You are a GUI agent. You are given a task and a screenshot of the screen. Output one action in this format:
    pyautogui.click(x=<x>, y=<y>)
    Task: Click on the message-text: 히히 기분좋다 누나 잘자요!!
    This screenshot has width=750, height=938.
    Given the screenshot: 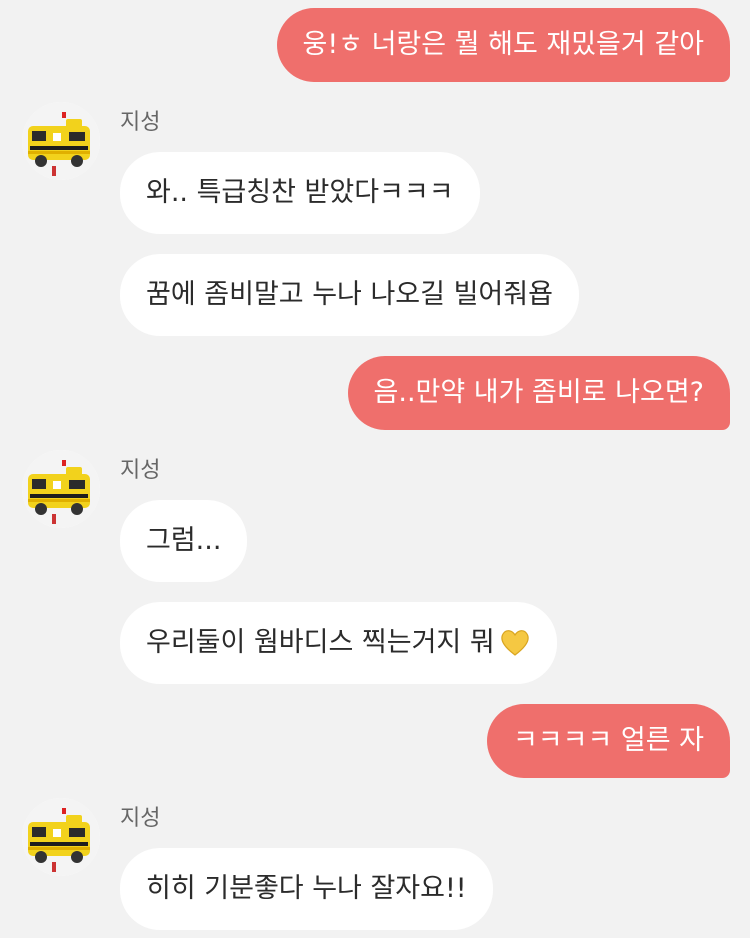 What is the action you would take?
    pyautogui.click(x=306, y=888)
    